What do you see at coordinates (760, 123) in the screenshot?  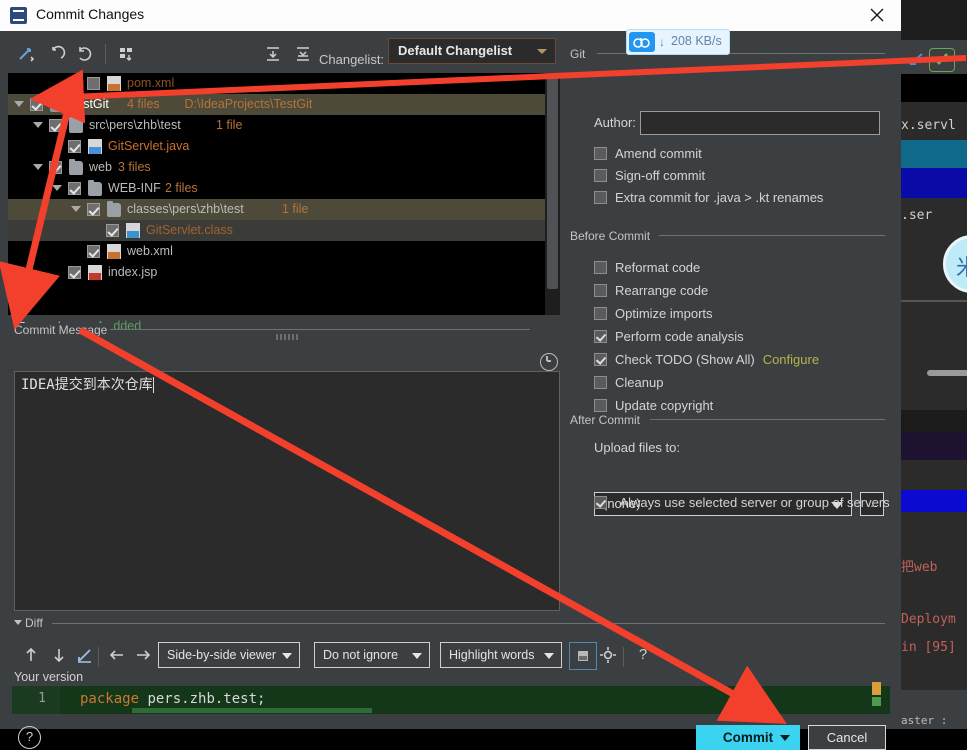 I see `author-input` at bounding box center [760, 123].